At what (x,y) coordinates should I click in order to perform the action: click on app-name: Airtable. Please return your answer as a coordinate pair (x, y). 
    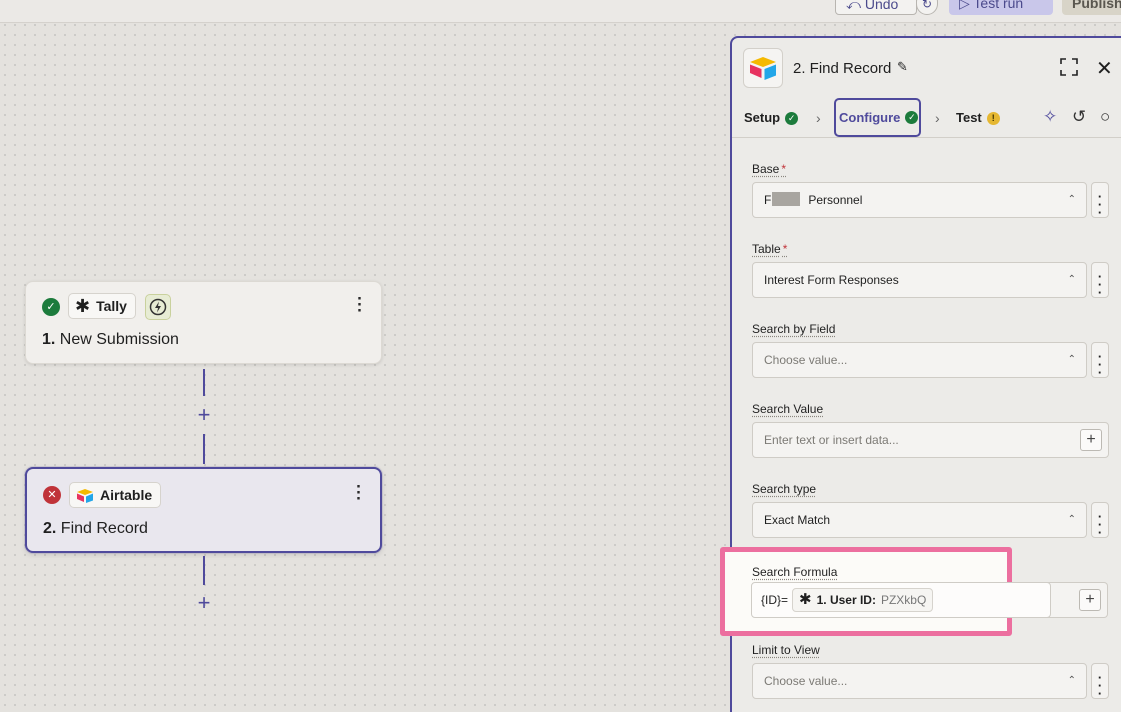
    Looking at the image, I should click on (126, 495).